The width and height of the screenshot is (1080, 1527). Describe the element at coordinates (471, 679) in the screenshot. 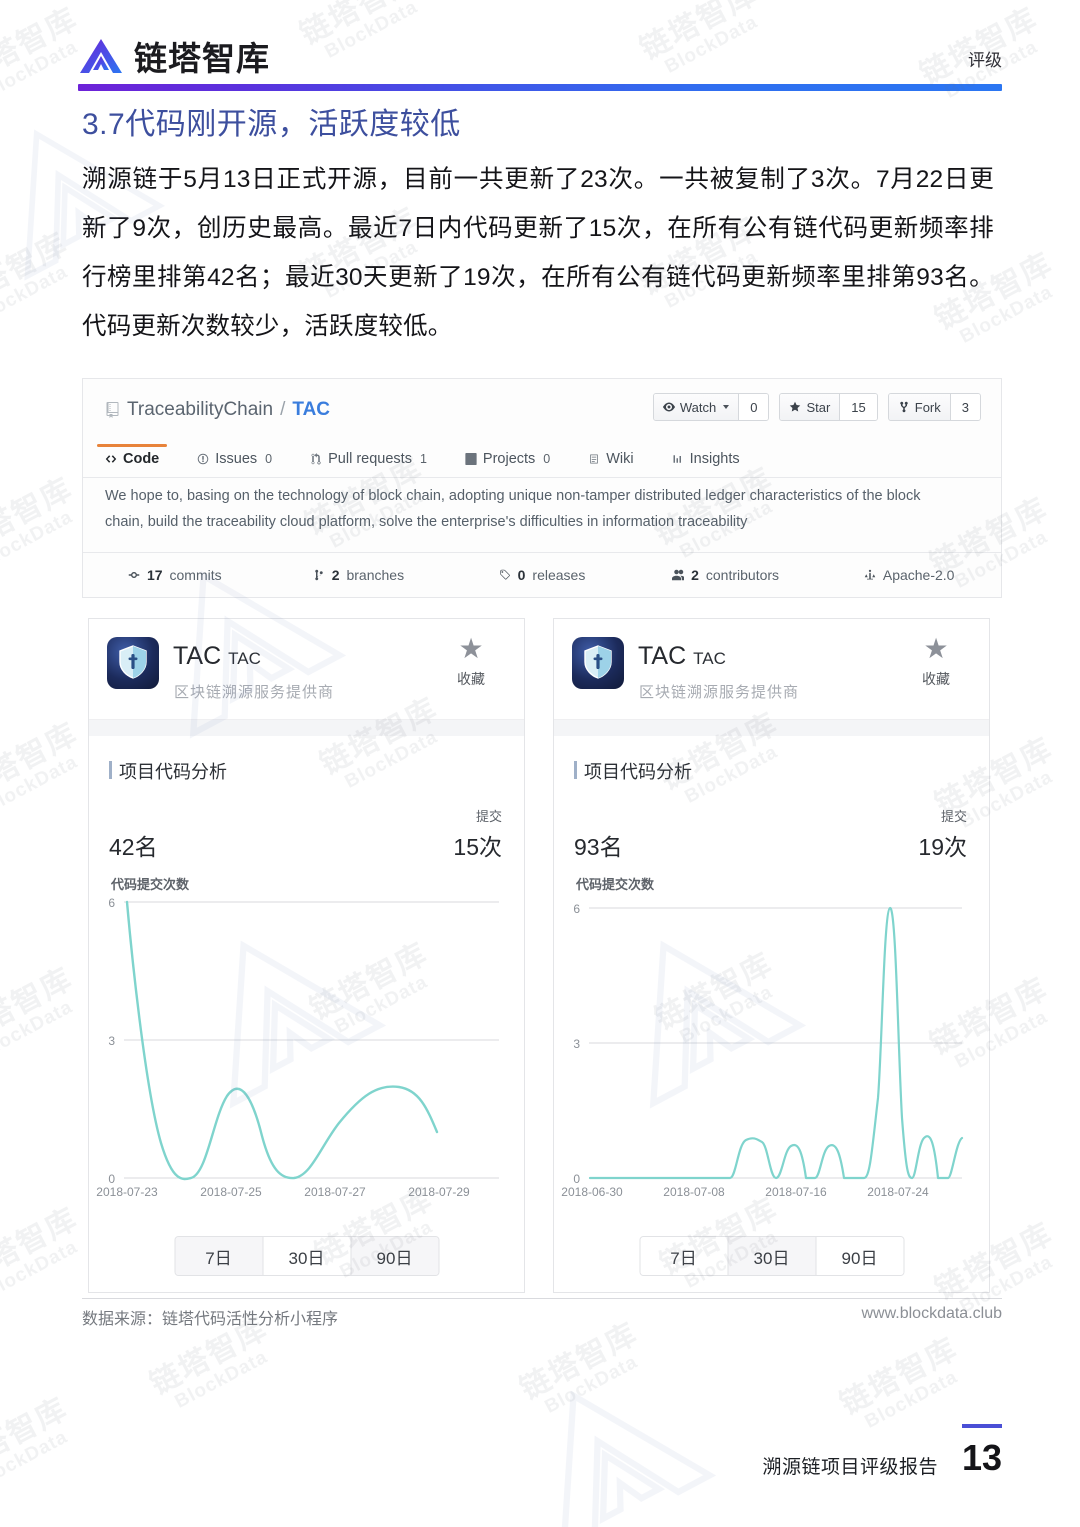

I see `favorite-label-left: 收藏` at that location.